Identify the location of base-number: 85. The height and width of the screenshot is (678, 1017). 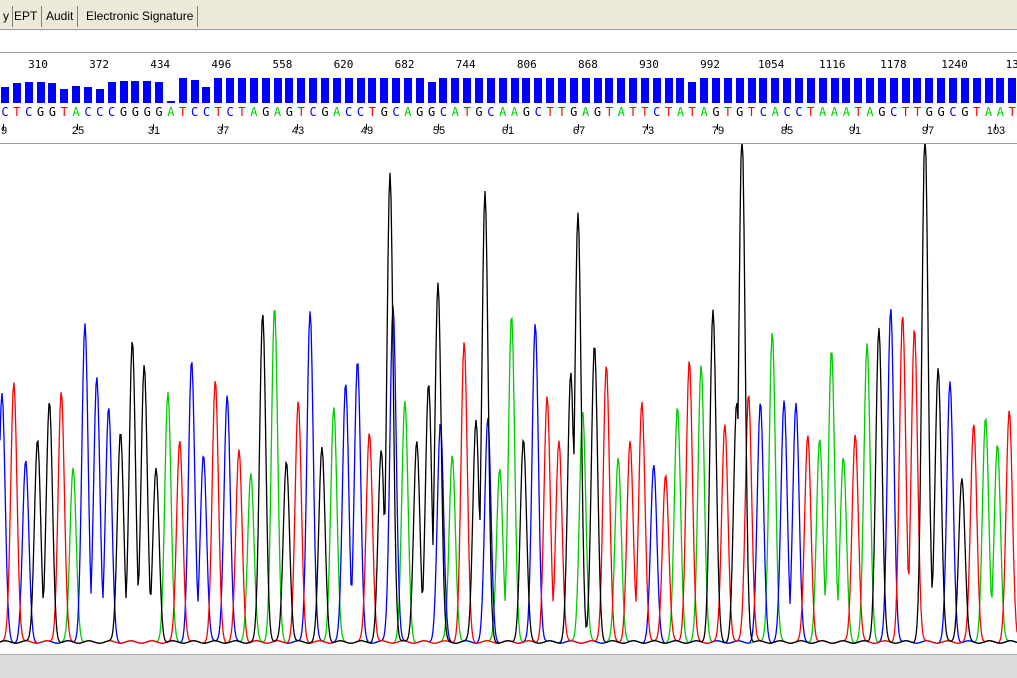
(787, 131).